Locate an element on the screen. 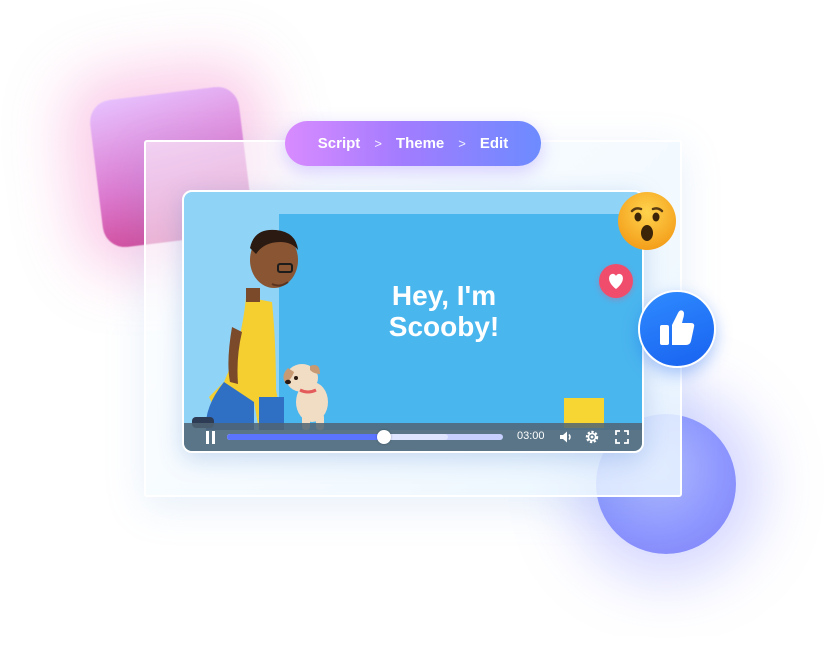 The image size is (824, 650). progress-slider is located at coordinates (365, 437).